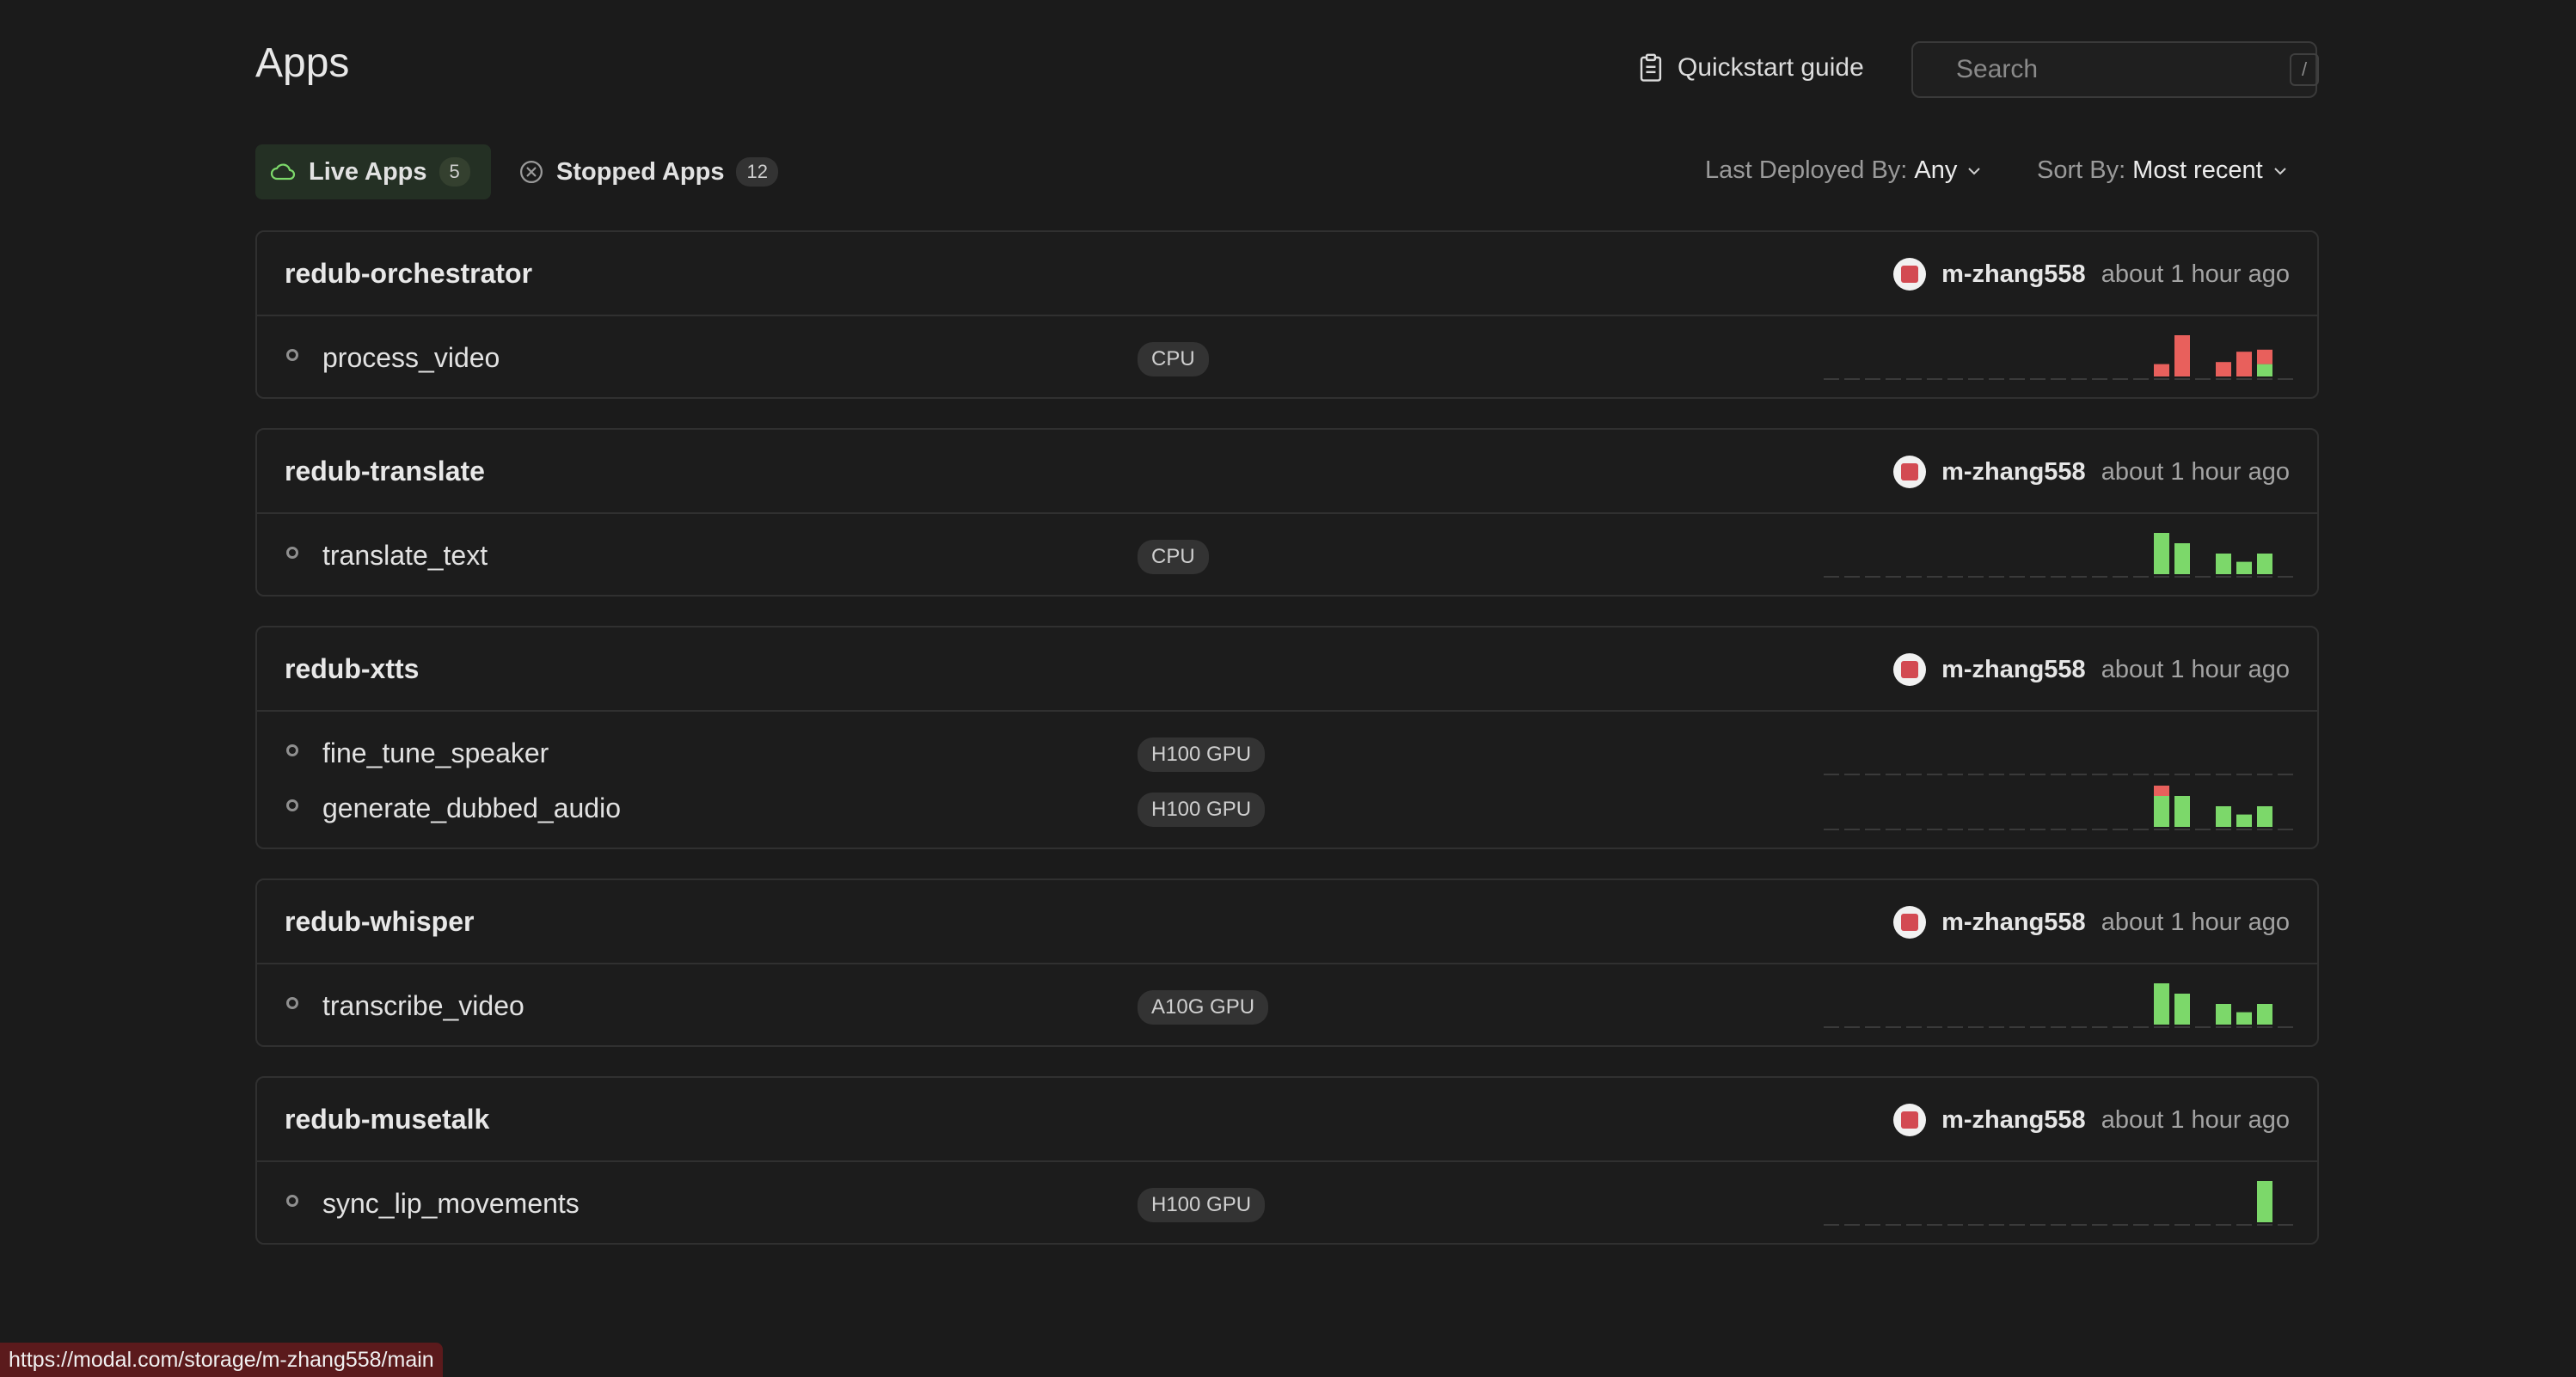 This screenshot has height=1377, width=2576. Describe the element at coordinates (2091, 1120) in the screenshot. I see `deploy-meta: m-zhang558 about 1 hour ago` at that location.